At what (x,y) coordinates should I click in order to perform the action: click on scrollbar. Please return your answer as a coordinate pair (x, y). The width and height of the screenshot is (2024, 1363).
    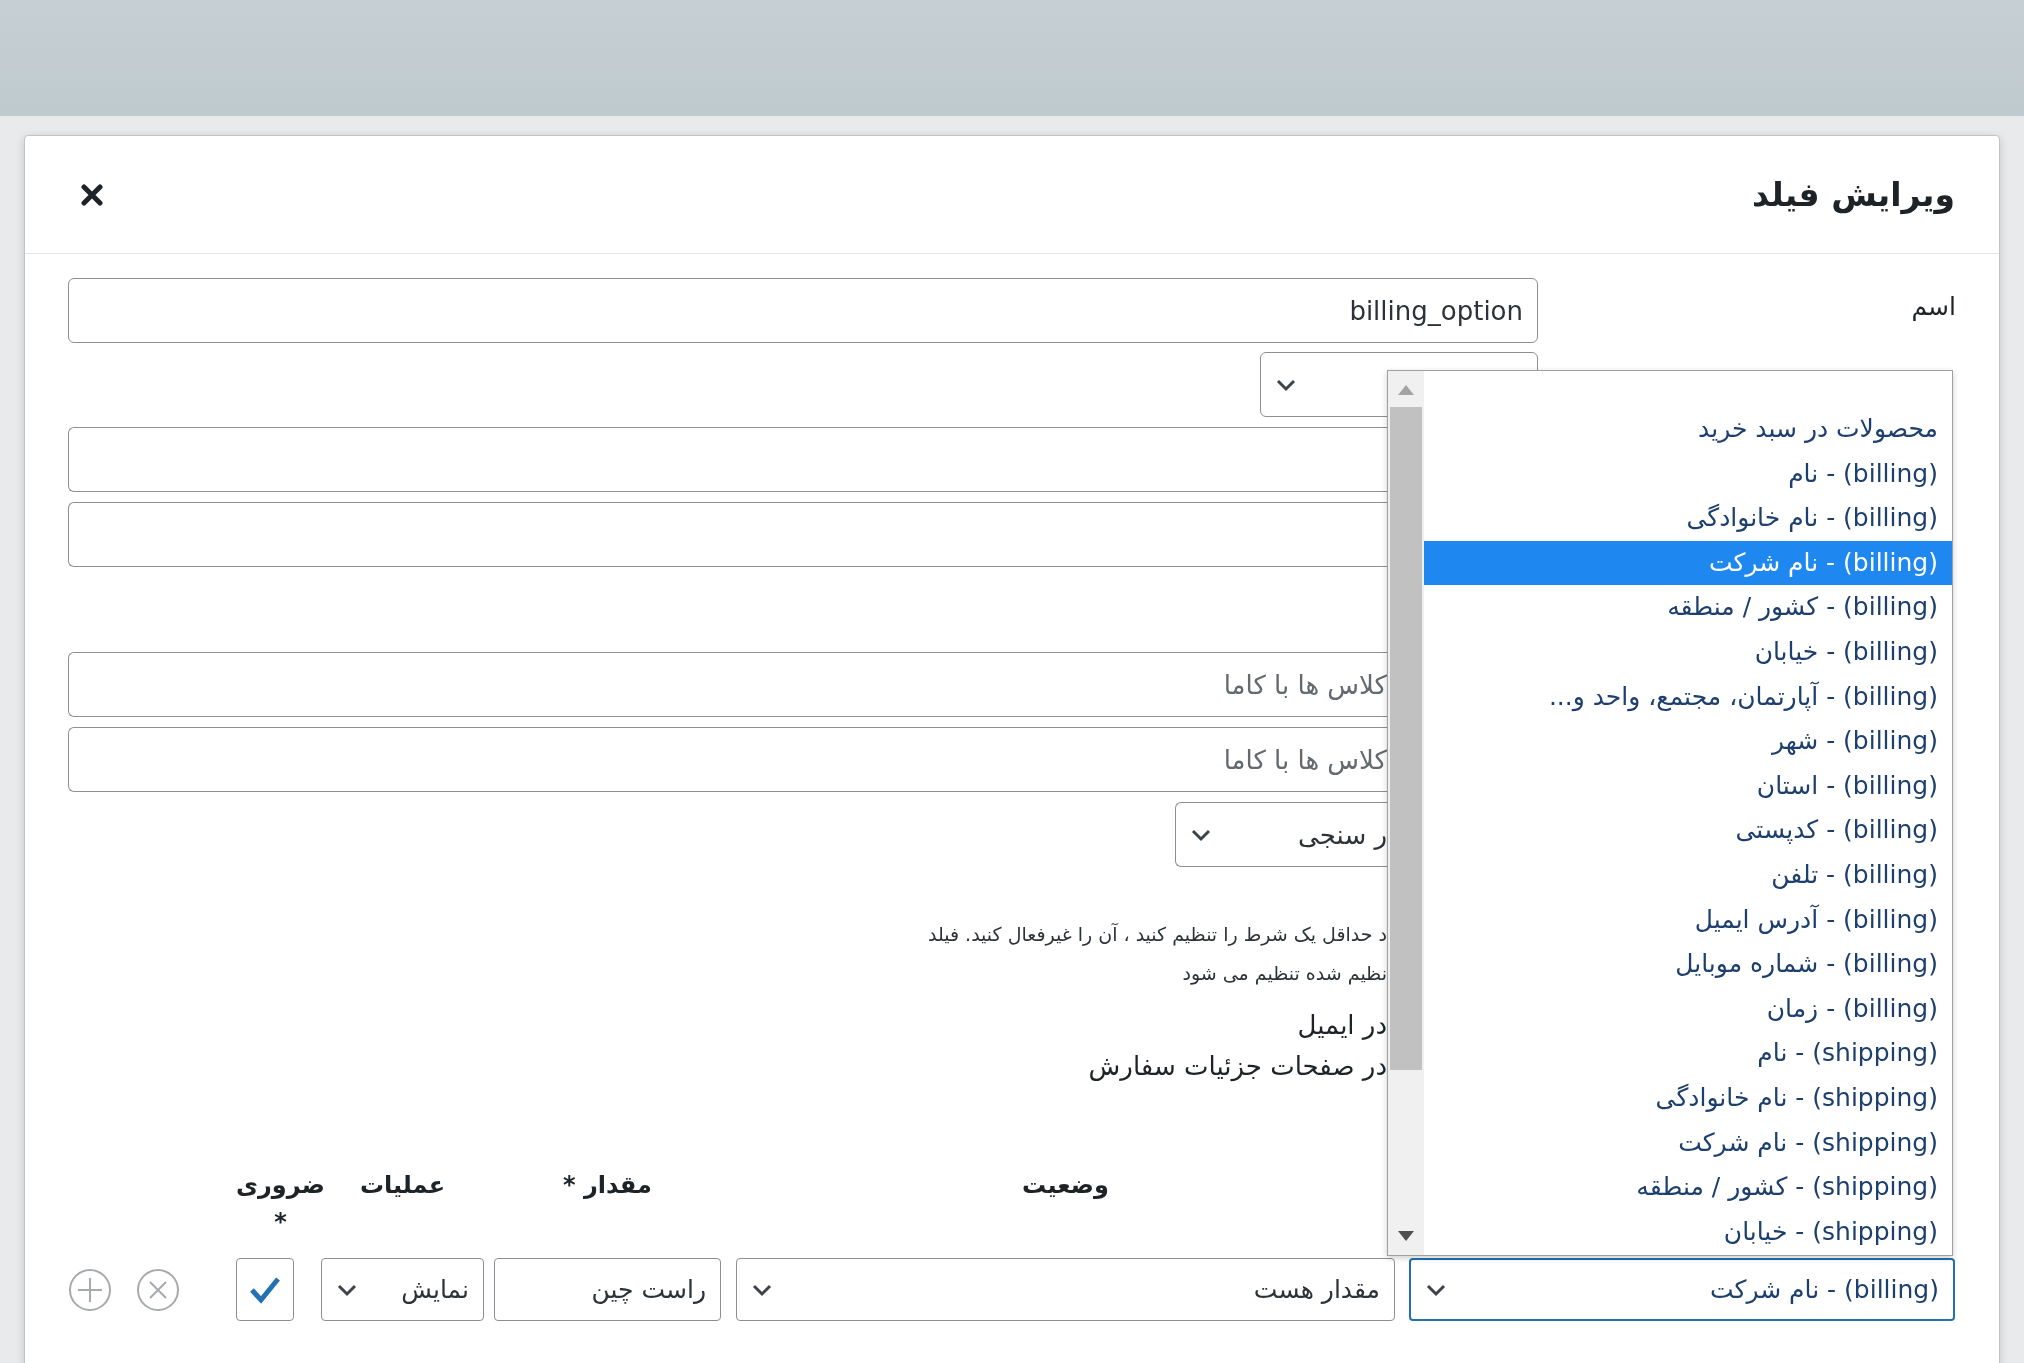
    Looking at the image, I should click on (1406, 813).